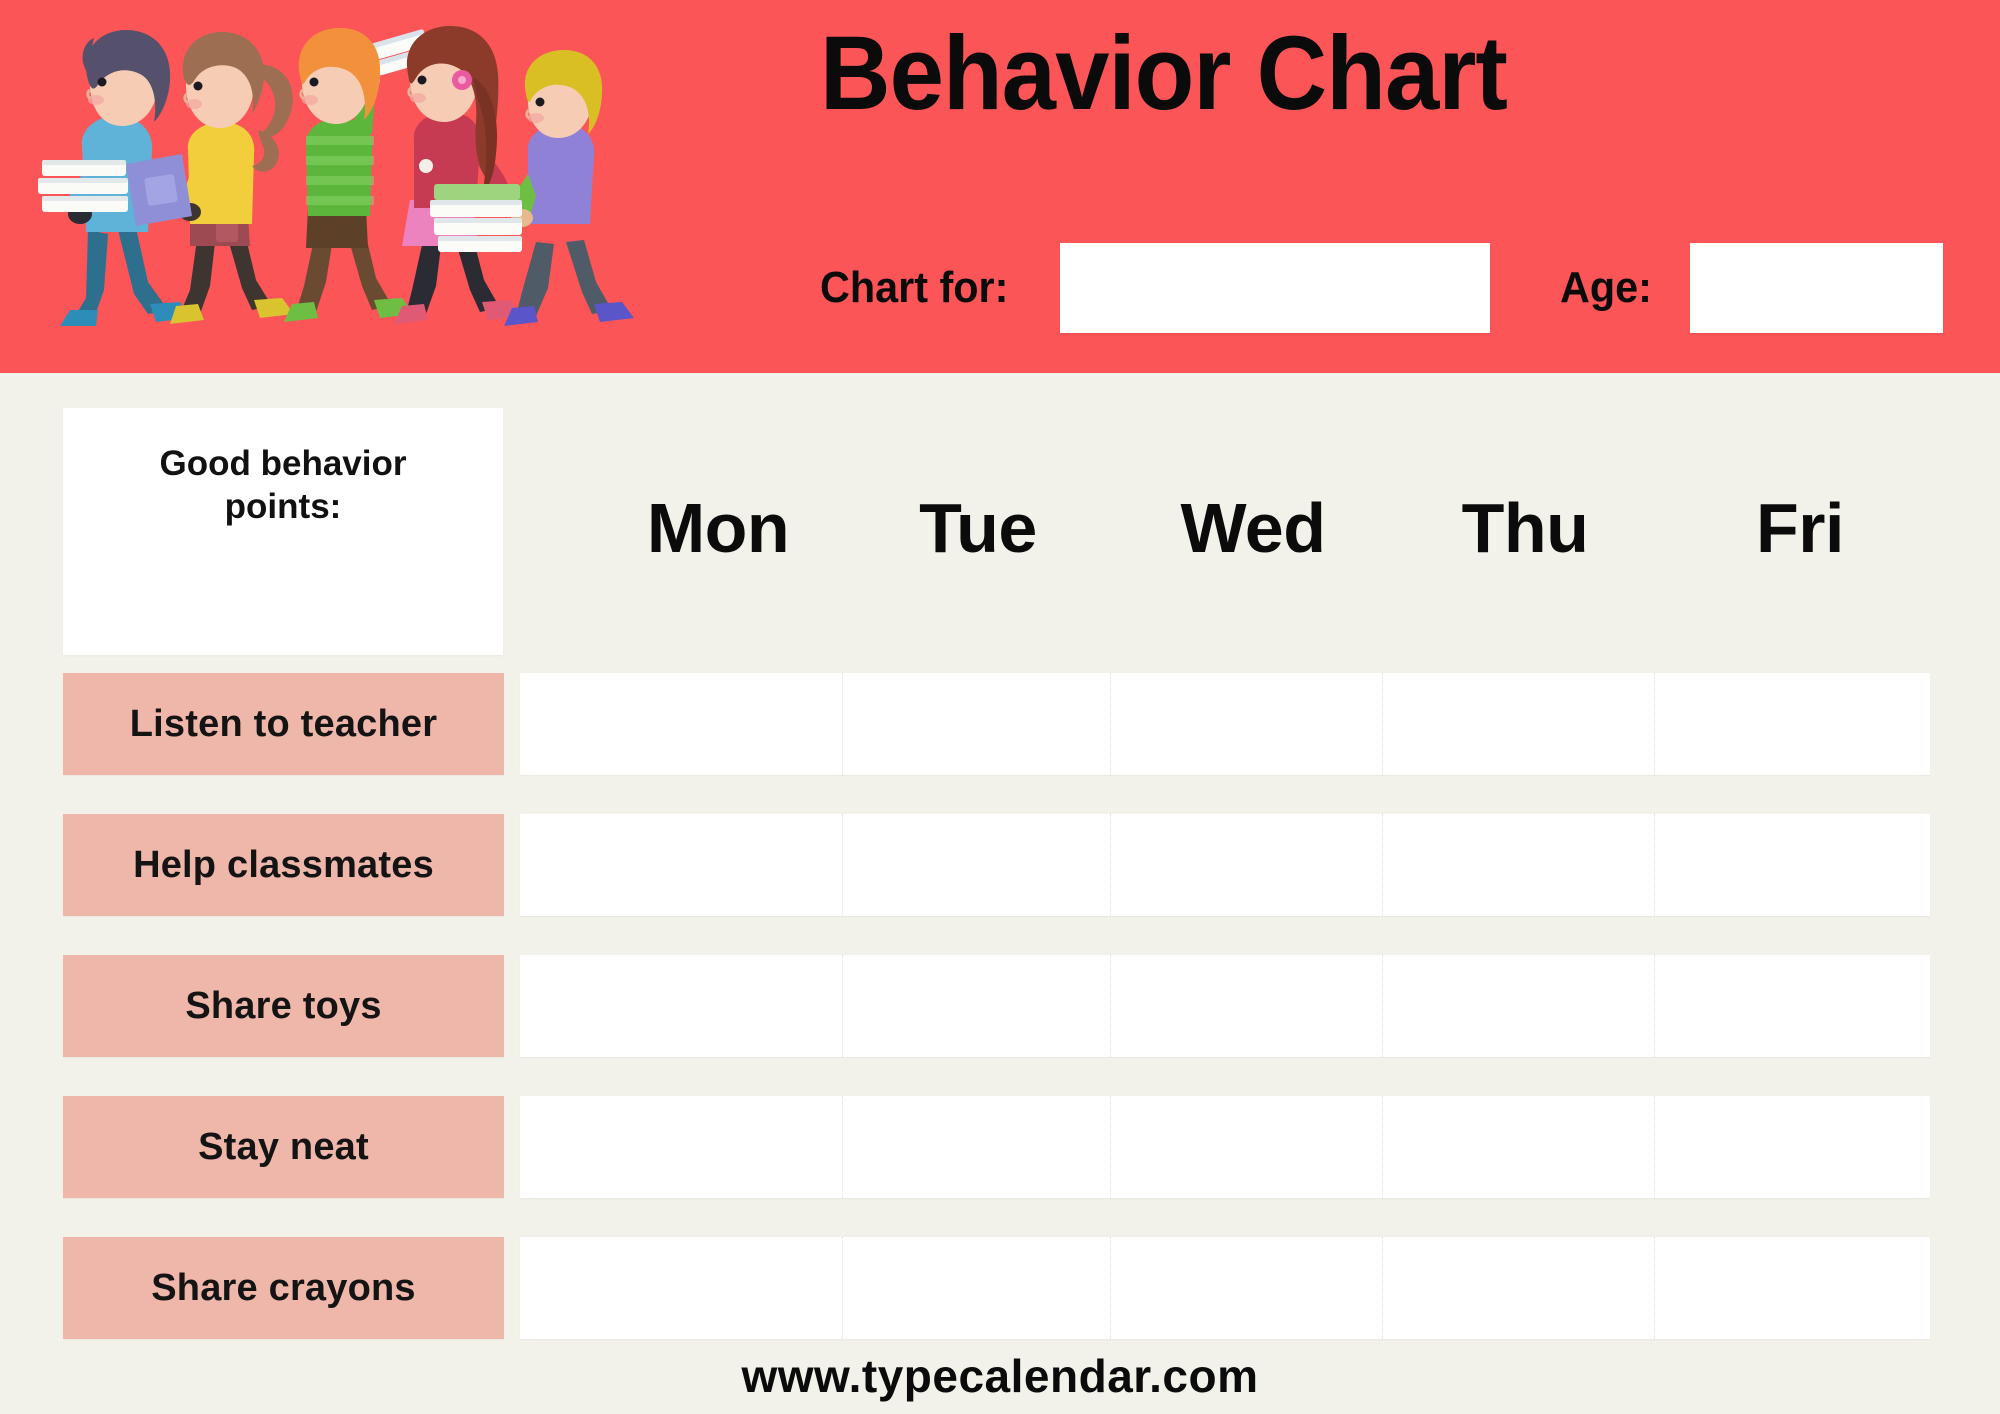 The width and height of the screenshot is (2000, 1414). What do you see at coordinates (978, 528) in the screenshot?
I see `day-header-tue: Tue` at bounding box center [978, 528].